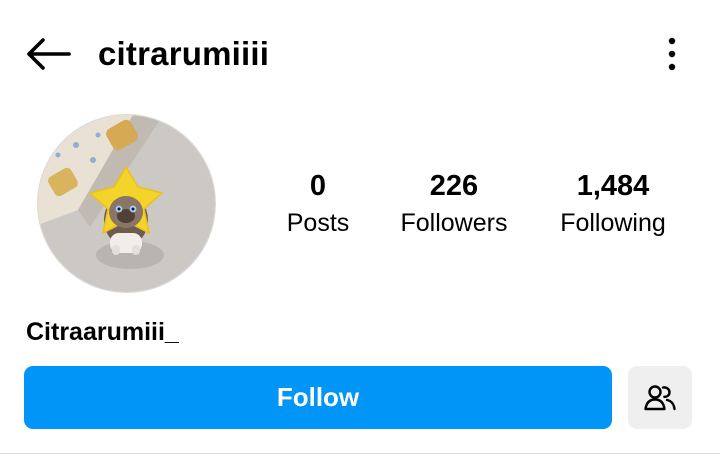  I want to click on stat-followers: 226 Followers, so click(454, 204).